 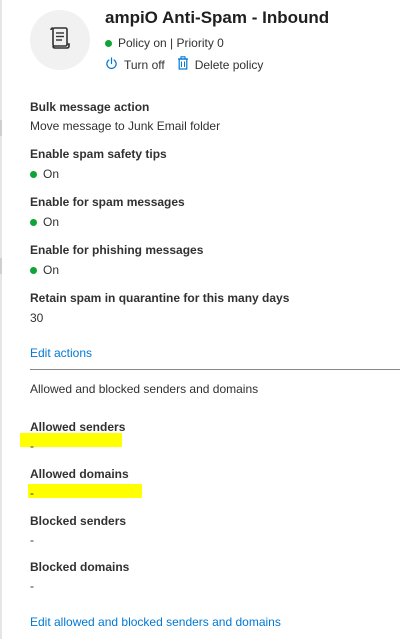 I want to click on setting-value: 30, so click(x=37, y=318).